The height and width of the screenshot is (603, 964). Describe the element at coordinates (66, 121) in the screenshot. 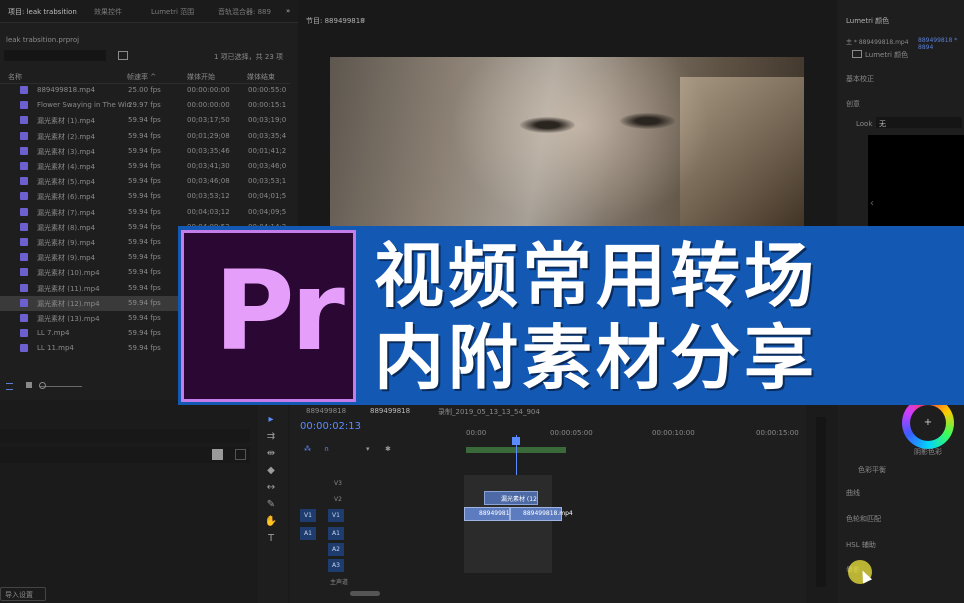

I see `row-name: 漏光素材 (1).mp4` at that location.